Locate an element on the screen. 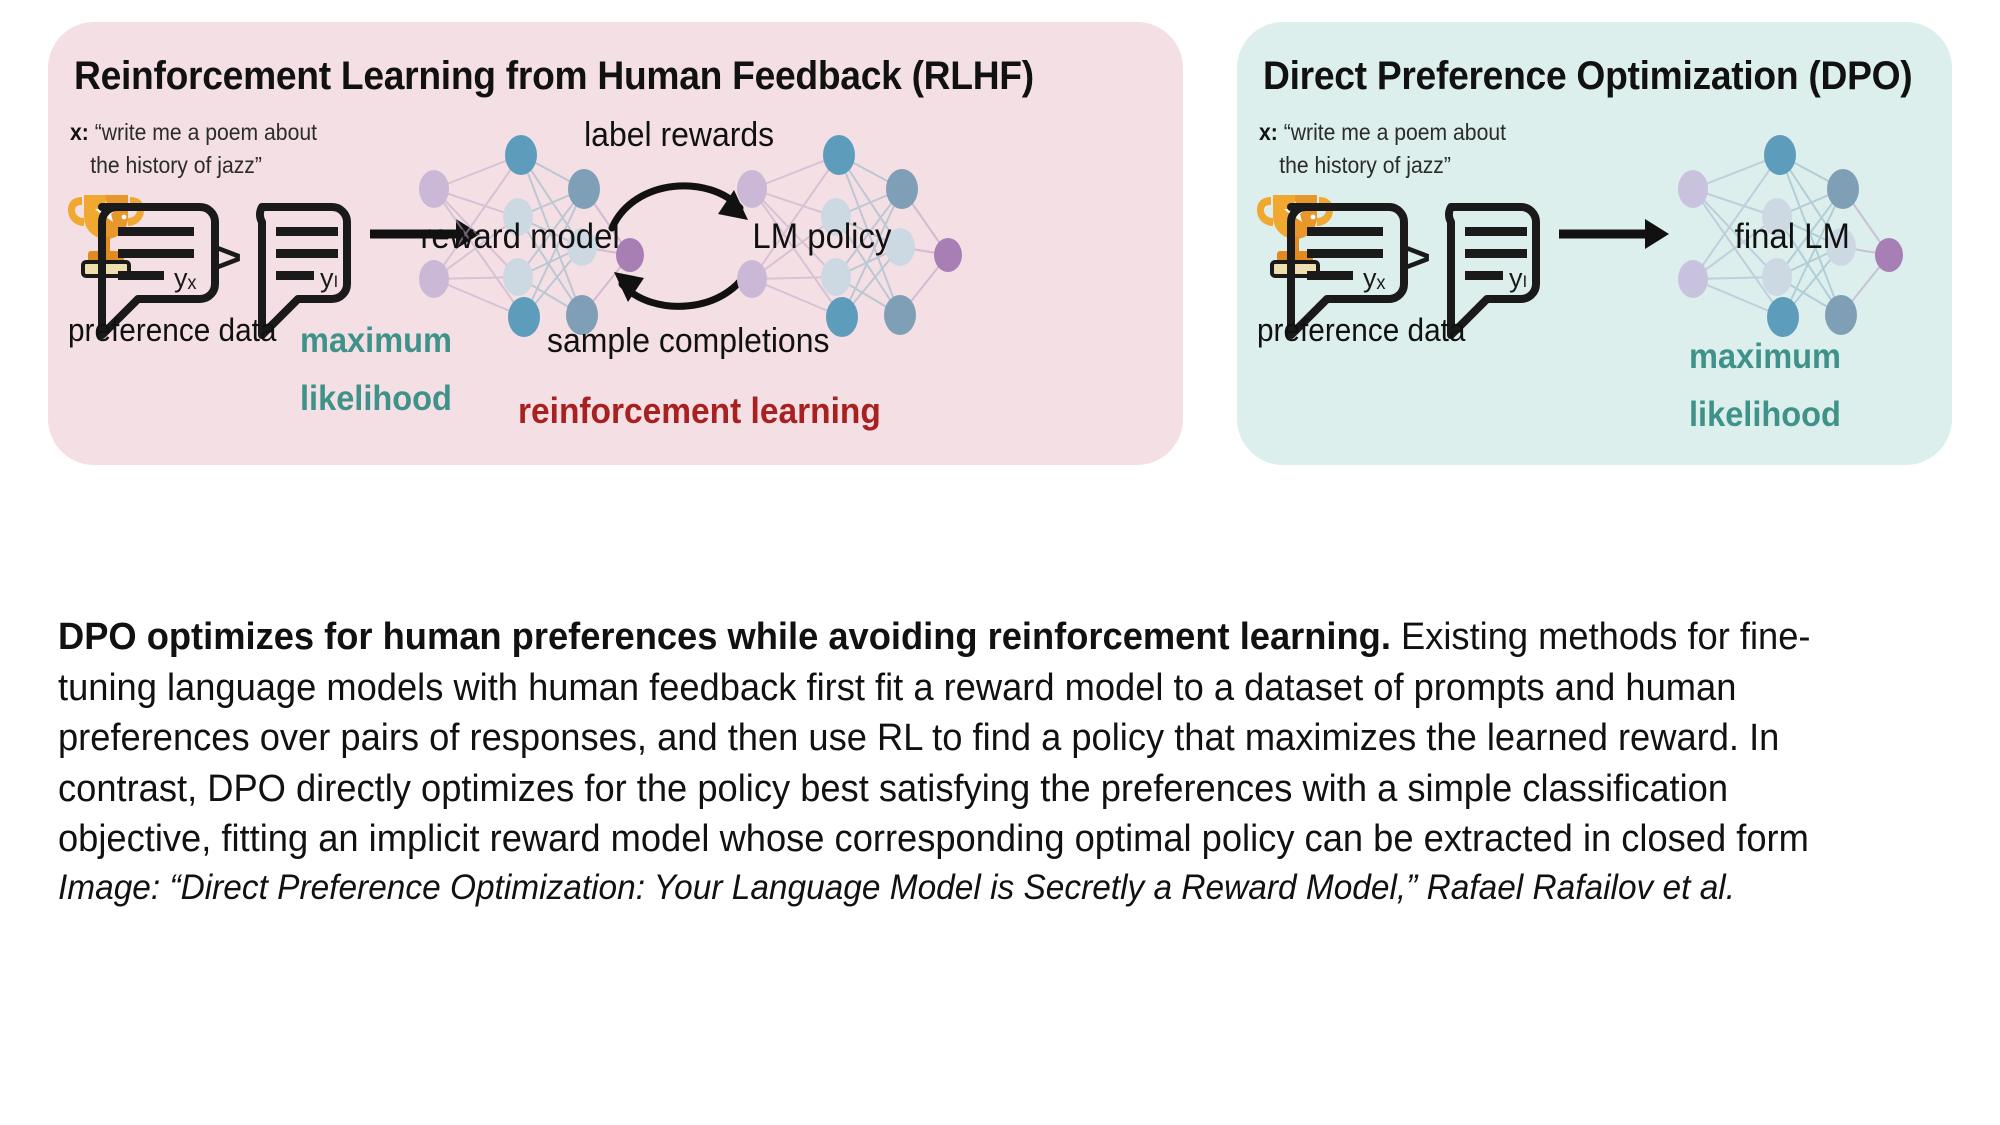 This screenshot has height=1125, width=2000. preference-data-caption-dpo: preference data is located at coordinates (1361, 330).